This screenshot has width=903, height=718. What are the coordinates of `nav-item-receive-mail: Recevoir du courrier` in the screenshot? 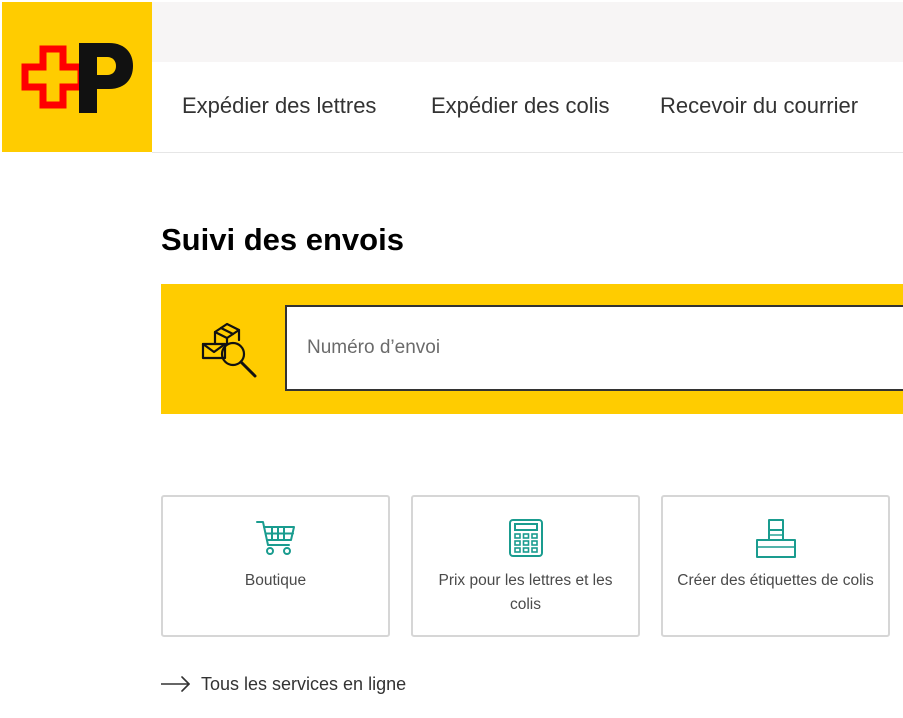 It's located at (759, 106).